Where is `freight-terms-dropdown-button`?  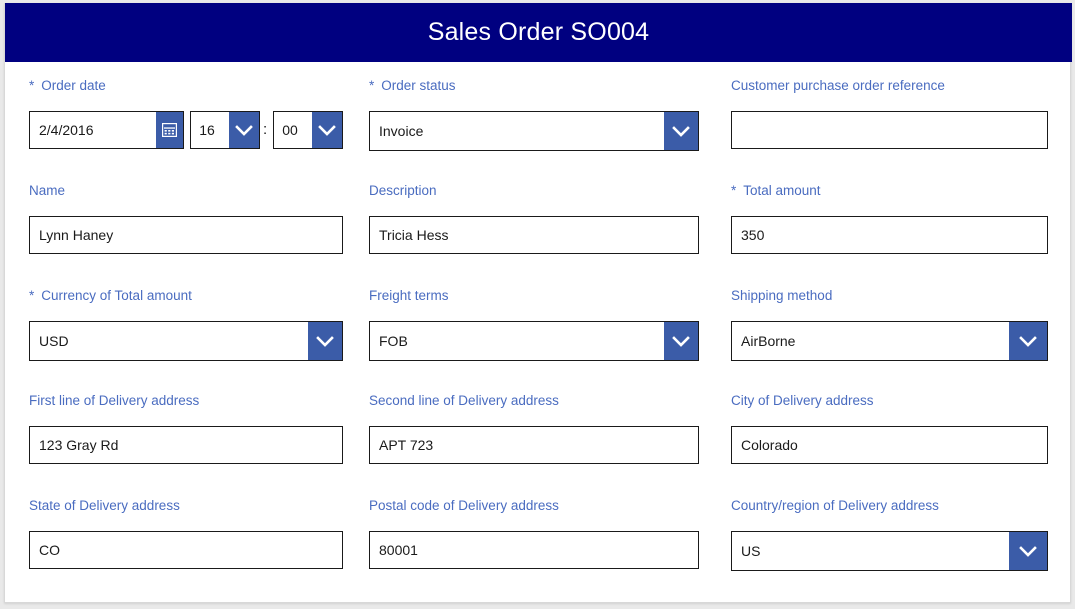
freight-terms-dropdown-button is located at coordinates (681, 341).